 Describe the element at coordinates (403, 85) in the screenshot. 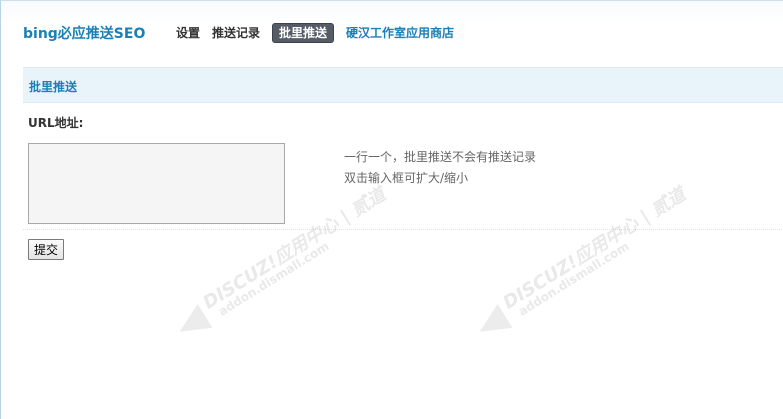

I see `section-header: 批里推送` at that location.